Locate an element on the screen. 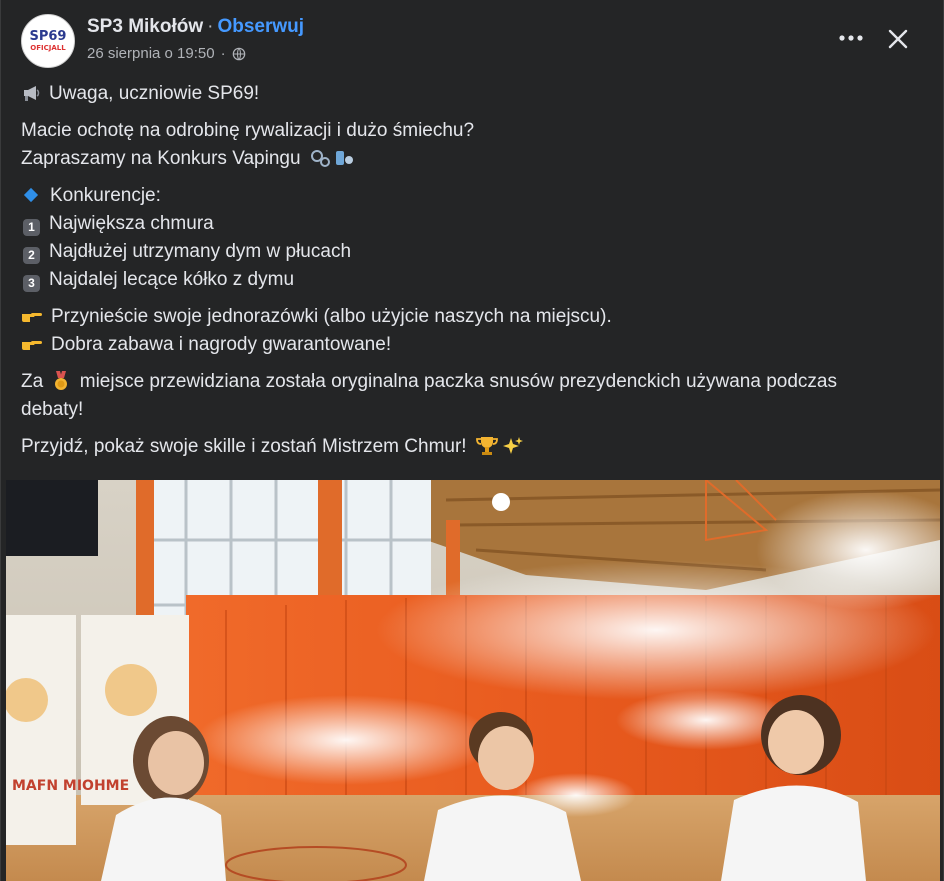  post-meta: 26 sierpnia o 19:50 · is located at coordinates (166, 53).